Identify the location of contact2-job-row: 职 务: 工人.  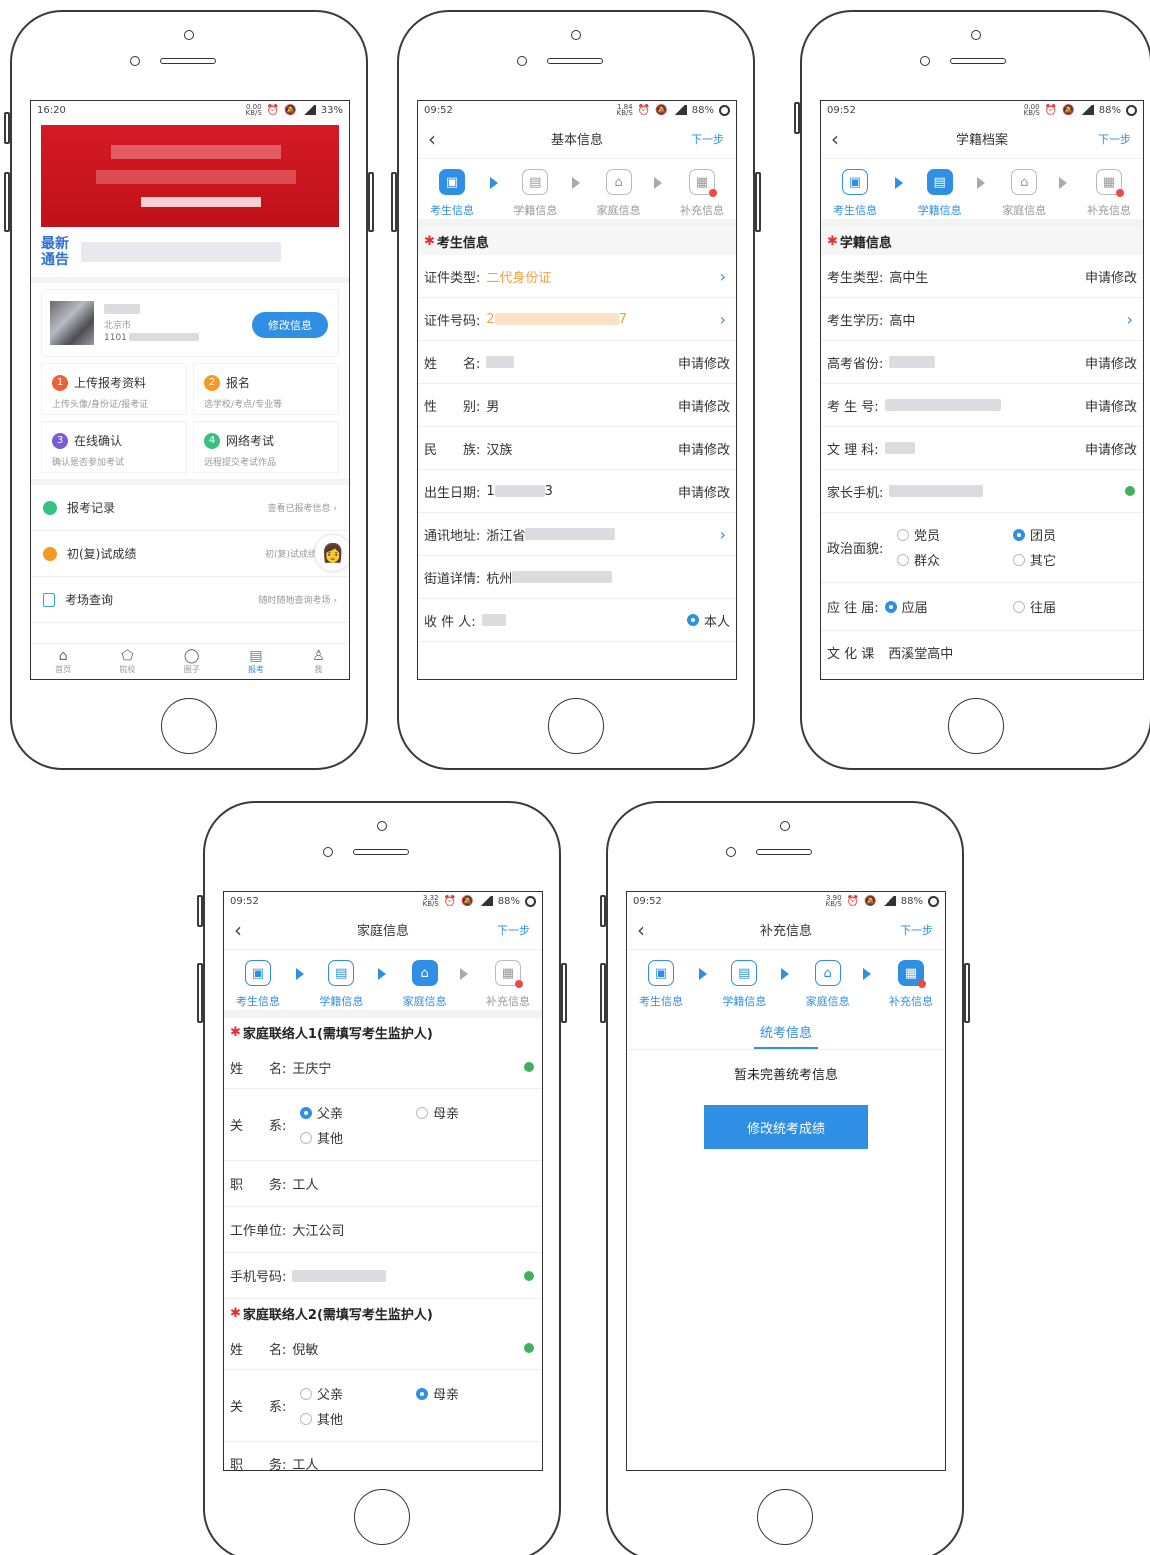
(383, 1456).